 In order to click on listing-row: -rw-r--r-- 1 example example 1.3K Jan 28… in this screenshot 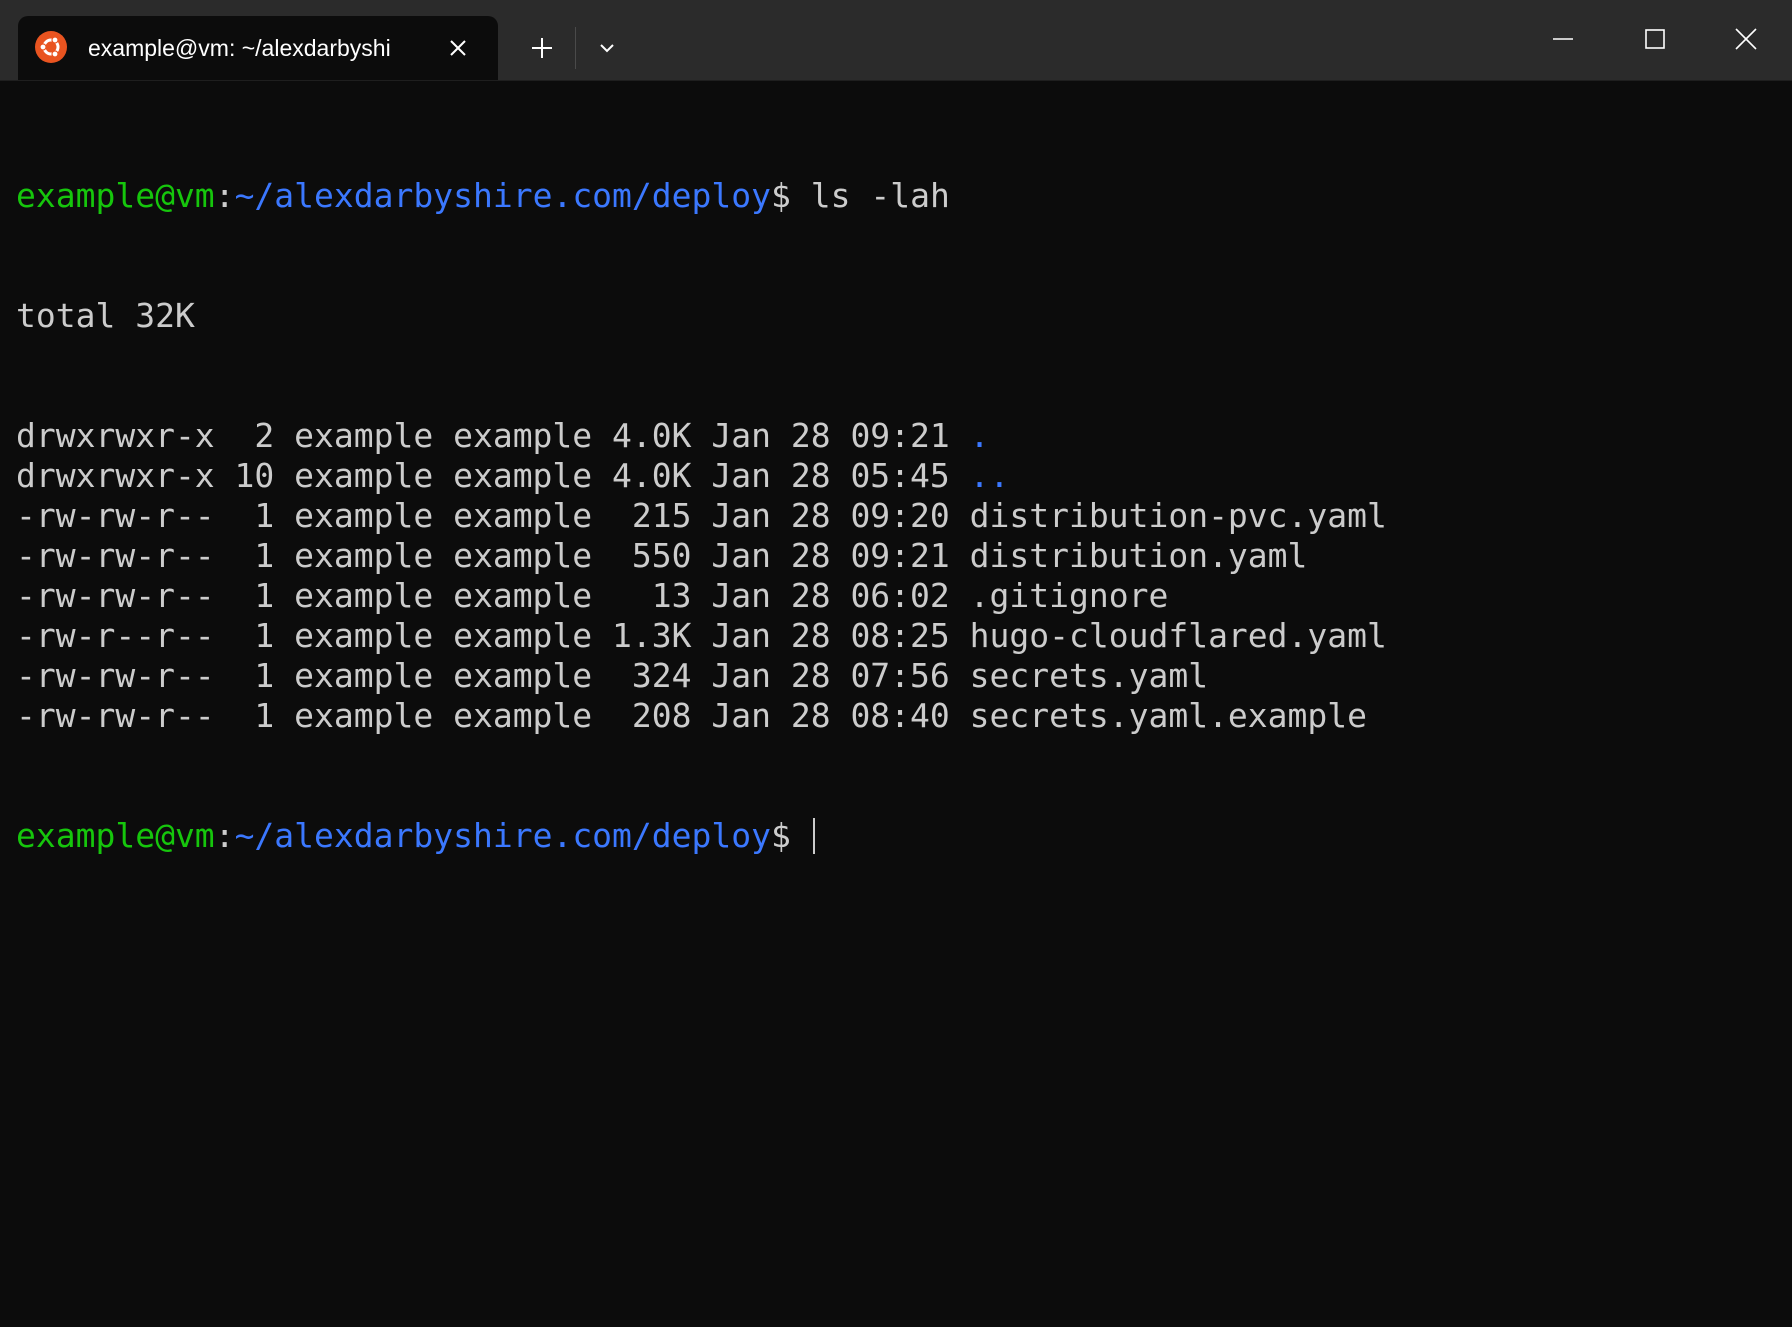, I will do `click(896, 636)`.